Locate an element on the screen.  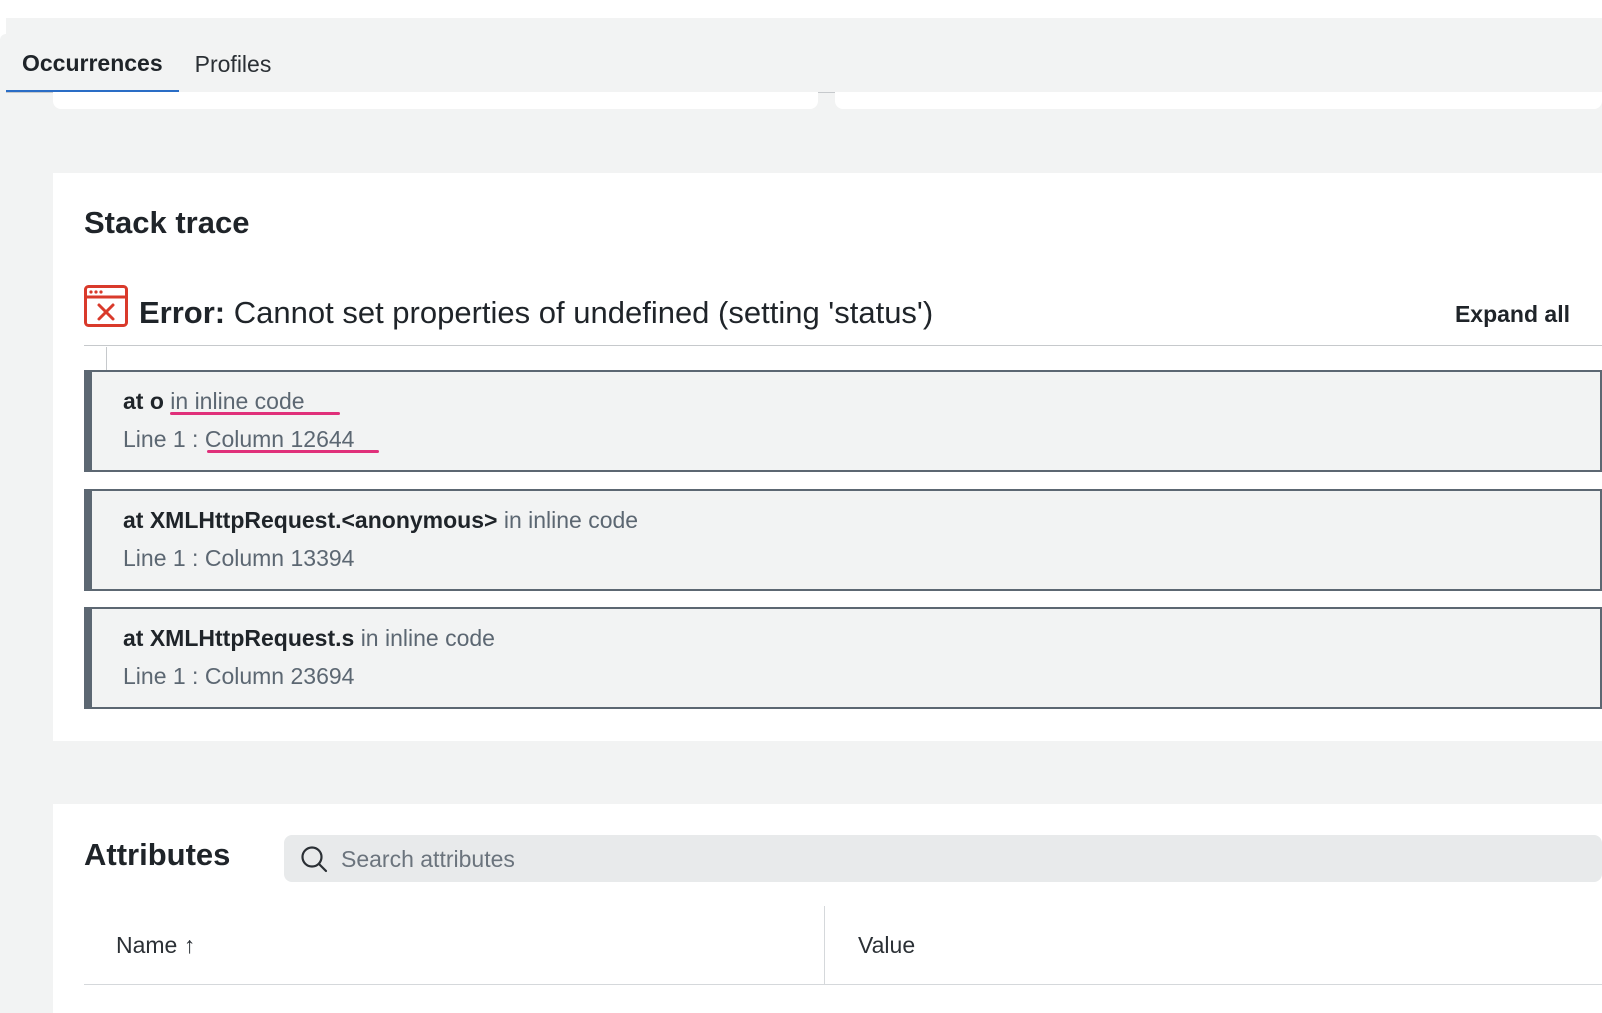
annotation-underline-location is located at coordinates (255, 413).